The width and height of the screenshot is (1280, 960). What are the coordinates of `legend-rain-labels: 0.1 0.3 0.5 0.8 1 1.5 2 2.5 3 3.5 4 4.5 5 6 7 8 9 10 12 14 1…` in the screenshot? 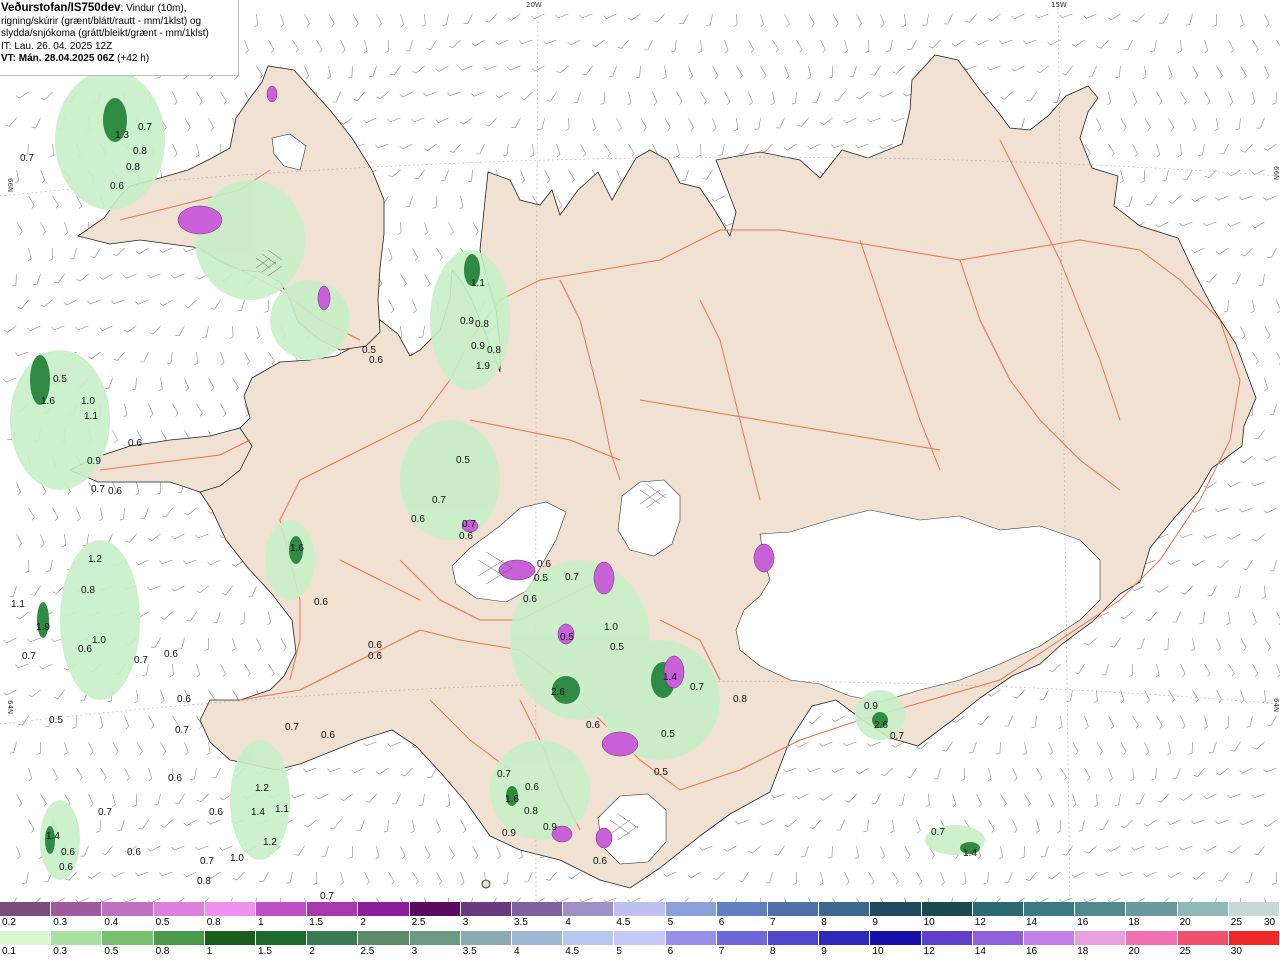 It's located at (640, 952).